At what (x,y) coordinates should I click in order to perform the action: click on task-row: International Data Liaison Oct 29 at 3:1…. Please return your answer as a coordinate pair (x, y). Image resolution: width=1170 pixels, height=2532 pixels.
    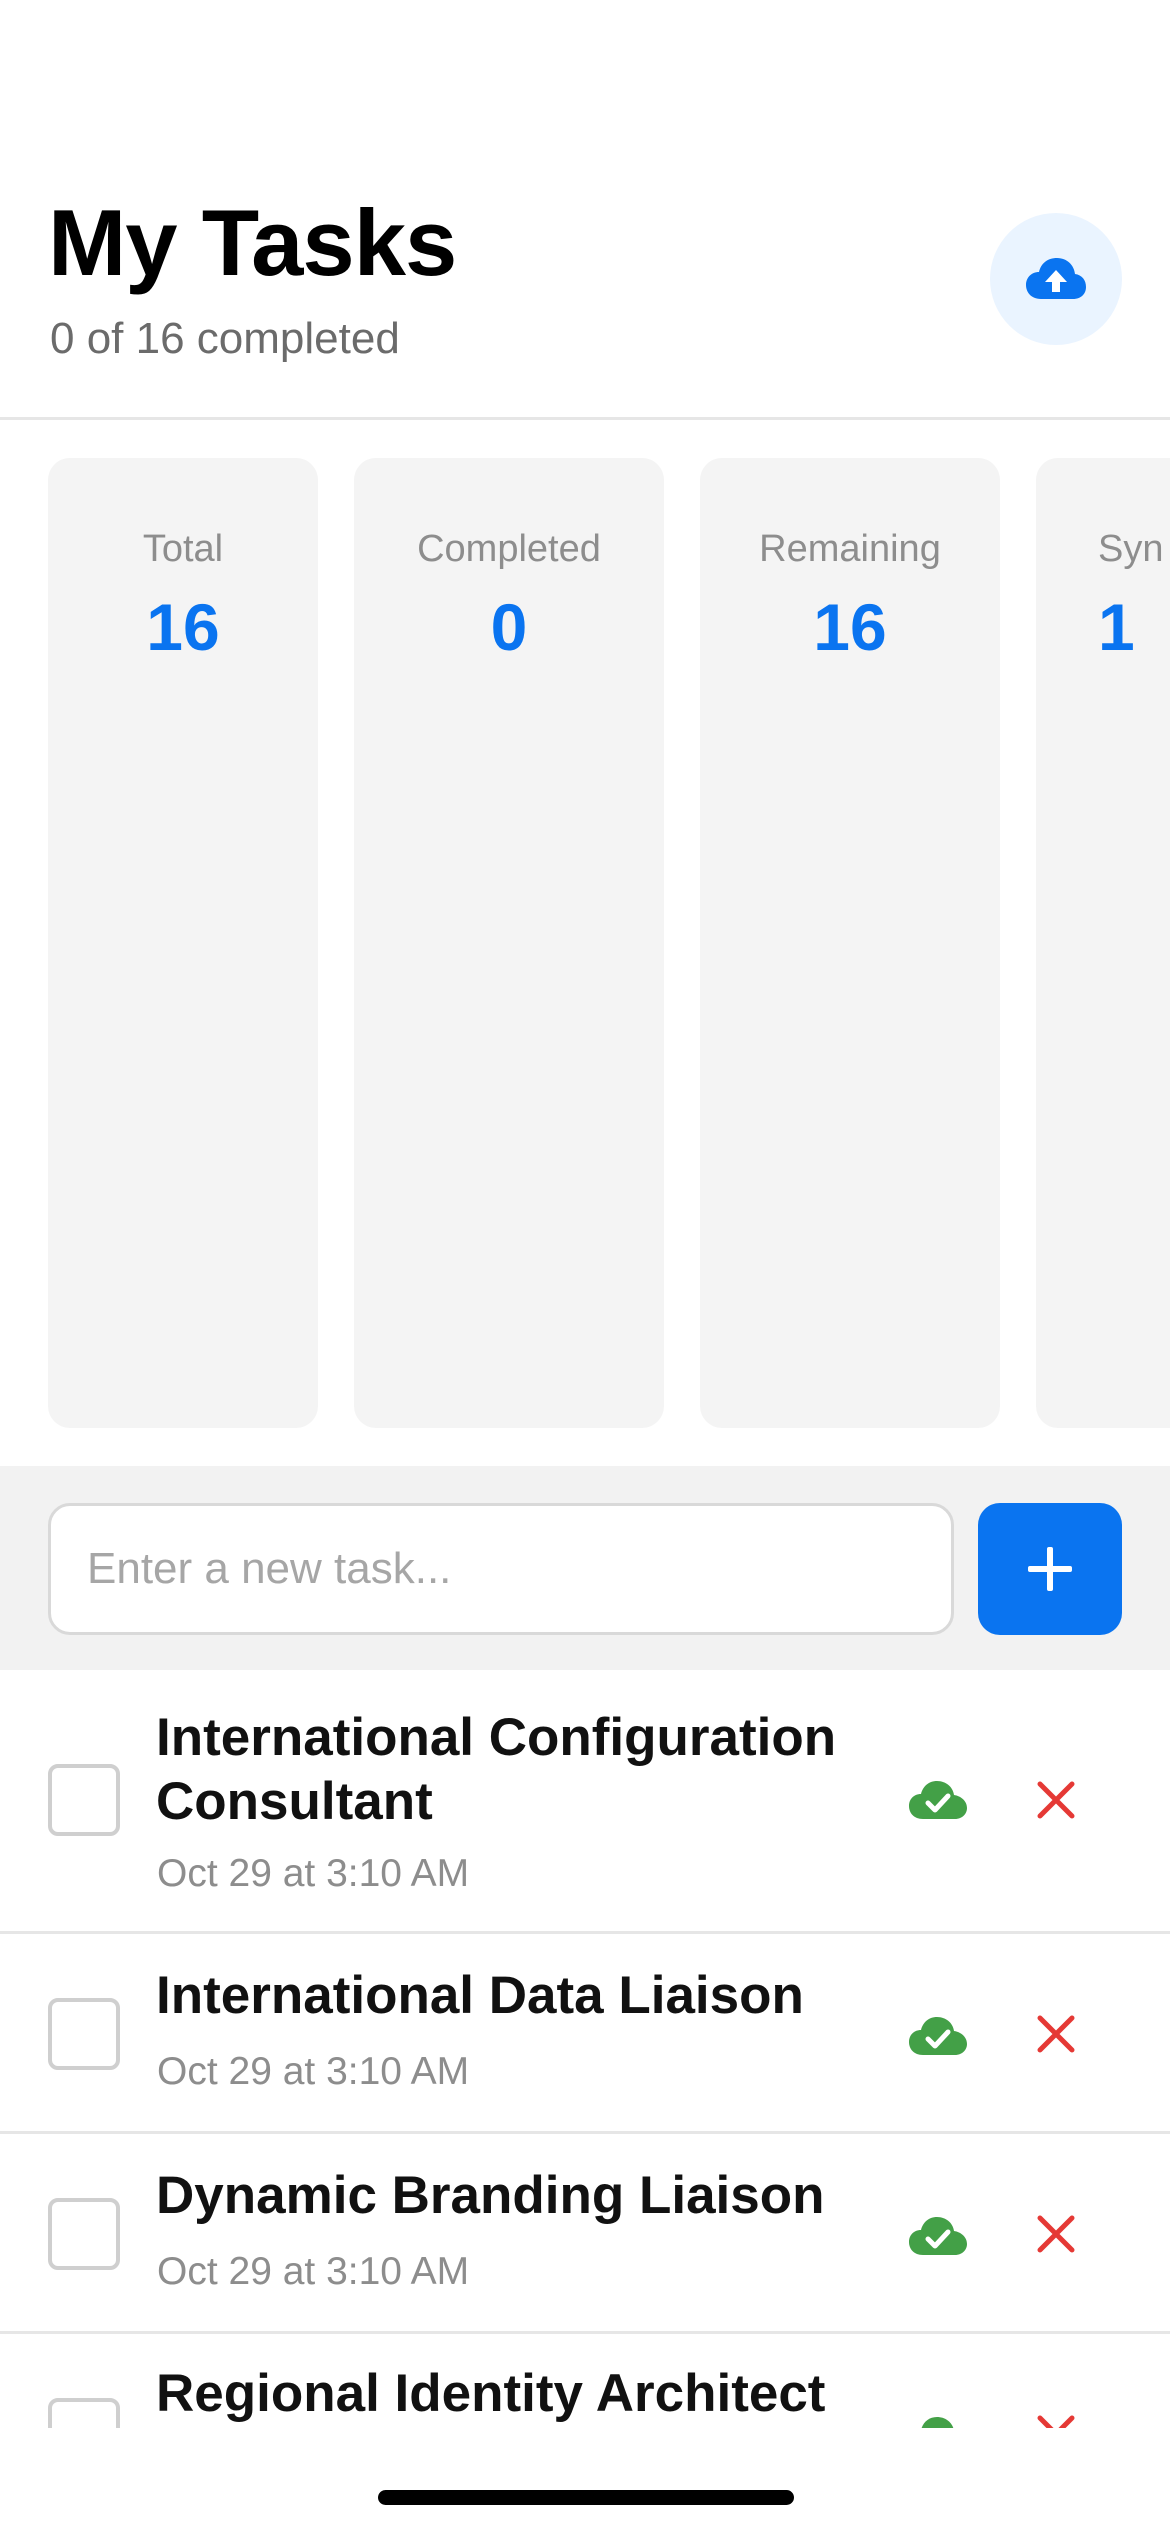
    Looking at the image, I should click on (585, 2034).